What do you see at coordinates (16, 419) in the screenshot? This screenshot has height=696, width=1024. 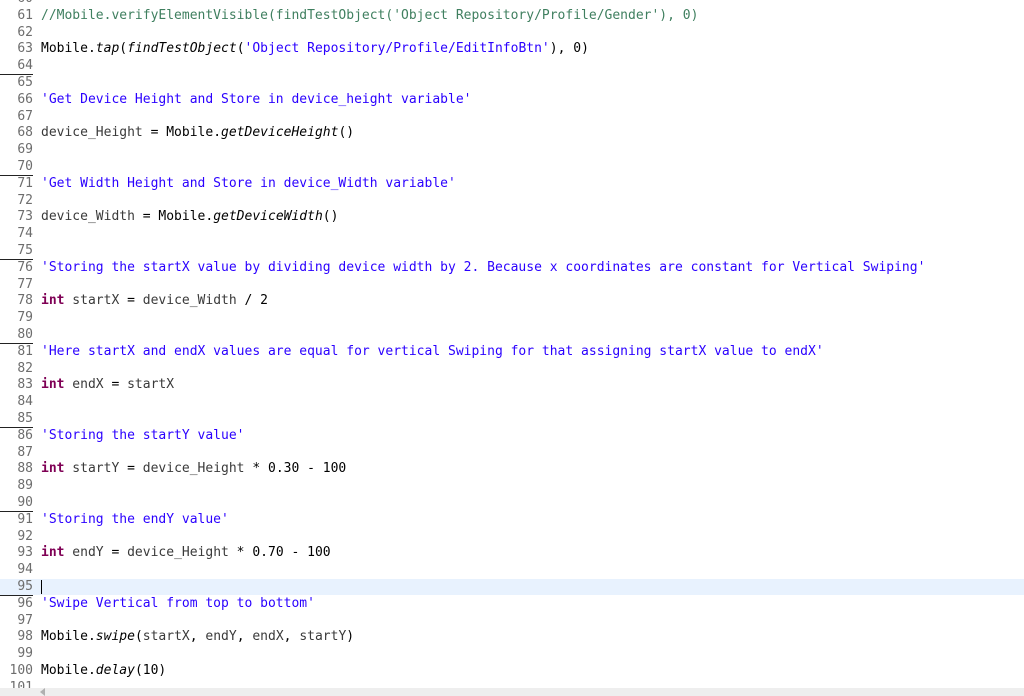 I see `line-number: 85` at bounding box center [16, 419].